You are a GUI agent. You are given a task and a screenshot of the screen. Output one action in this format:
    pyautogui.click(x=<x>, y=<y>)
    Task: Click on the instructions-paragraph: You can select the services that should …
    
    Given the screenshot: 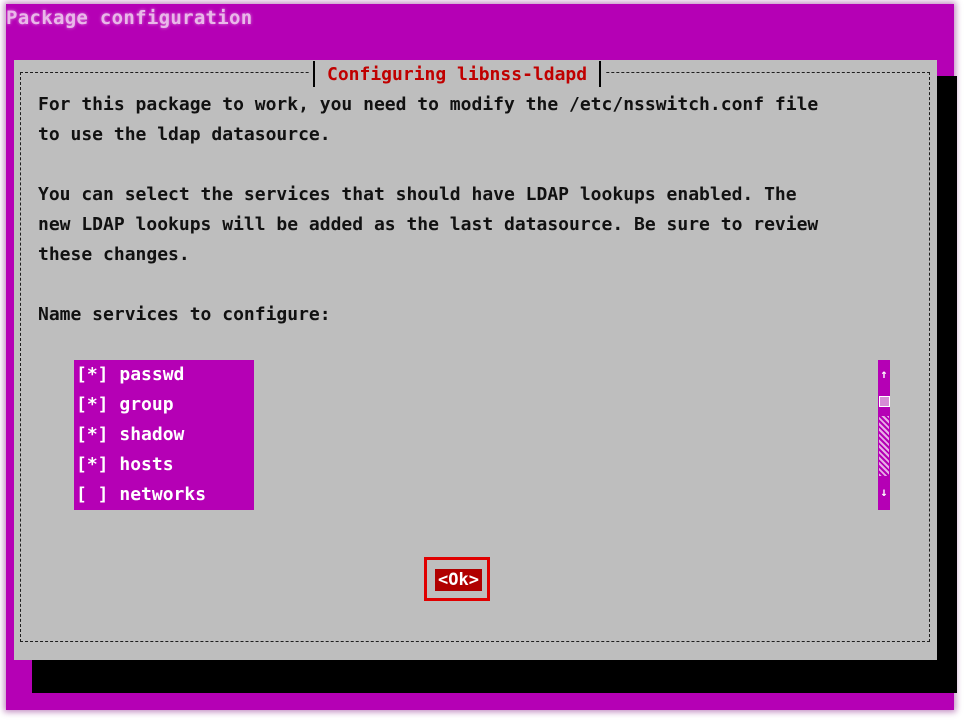 What is the action you would take?
    pyautogui.click(x=428, y=224)
    